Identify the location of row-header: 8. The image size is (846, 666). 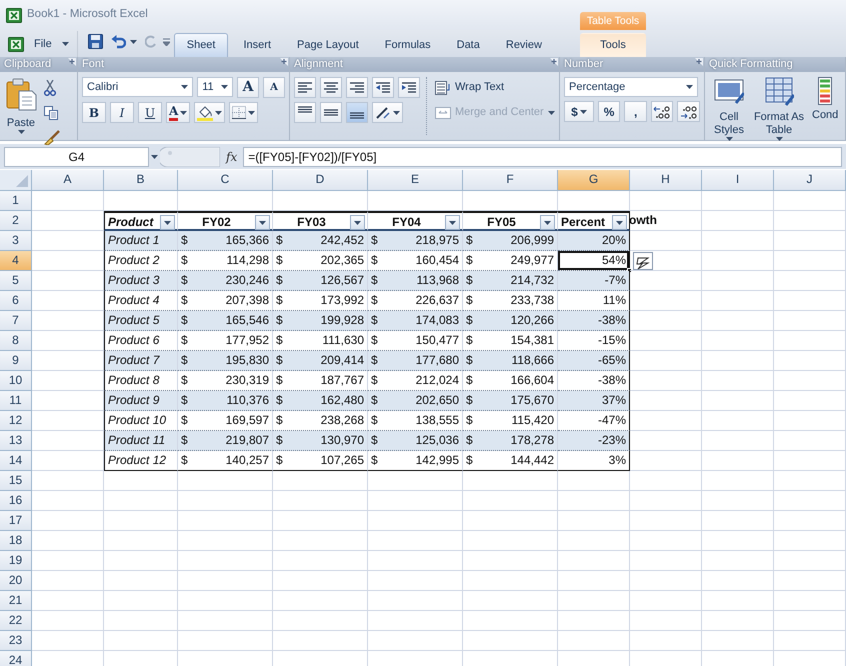
(16, 341).